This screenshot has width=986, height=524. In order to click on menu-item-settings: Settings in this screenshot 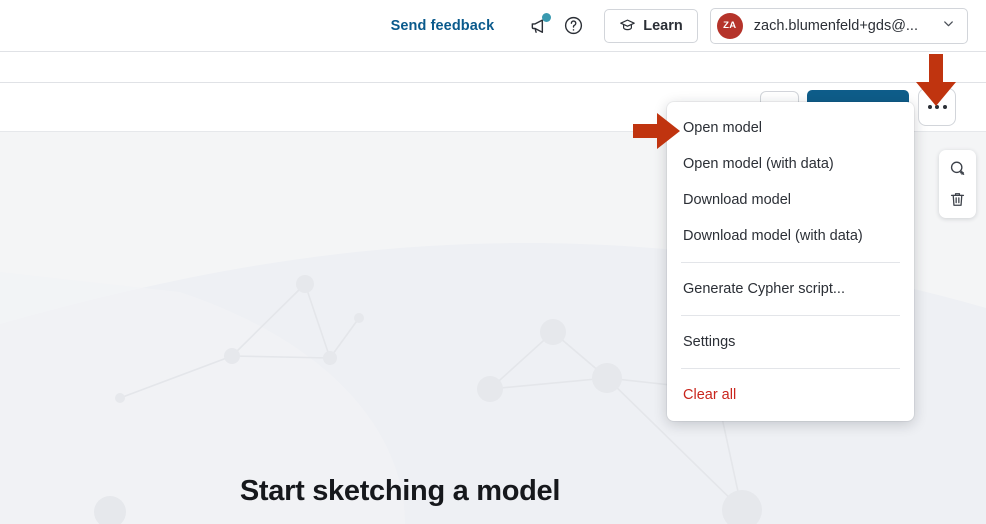, I will do `click(790, 342)`.